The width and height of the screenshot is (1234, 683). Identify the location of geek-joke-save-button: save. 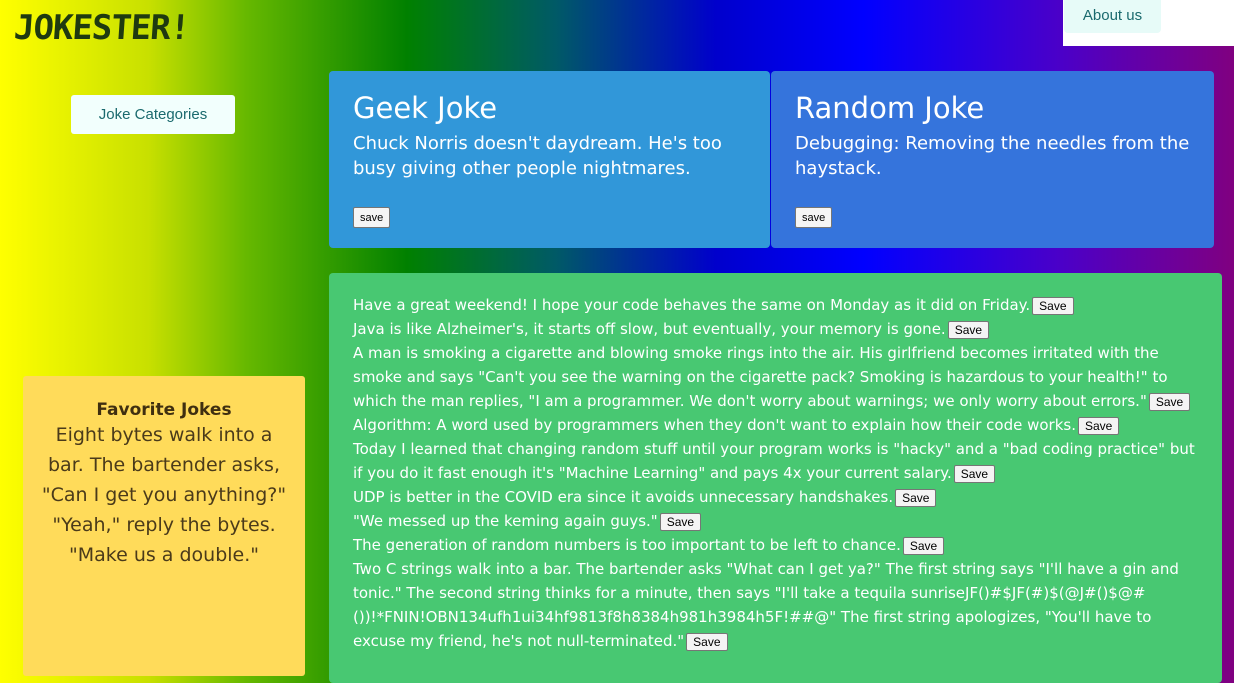
(372, 217).